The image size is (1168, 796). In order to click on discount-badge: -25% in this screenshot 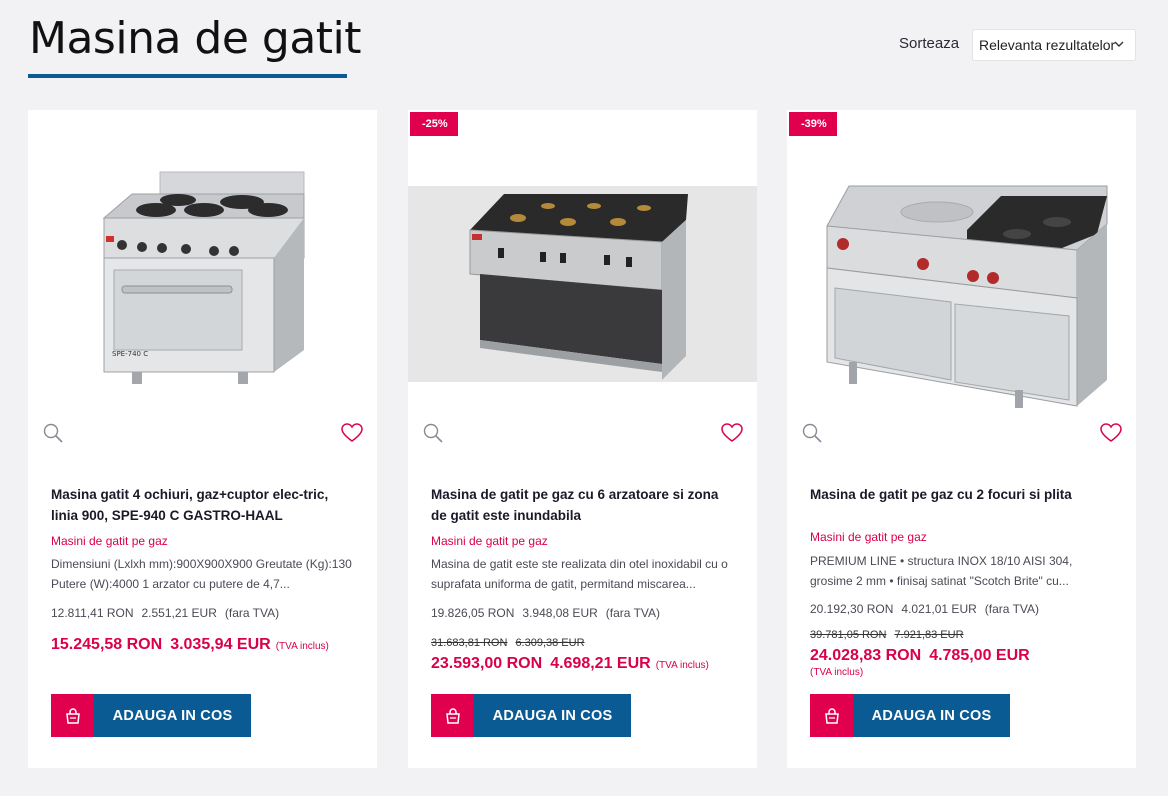, I will do `click(434, 124)`.